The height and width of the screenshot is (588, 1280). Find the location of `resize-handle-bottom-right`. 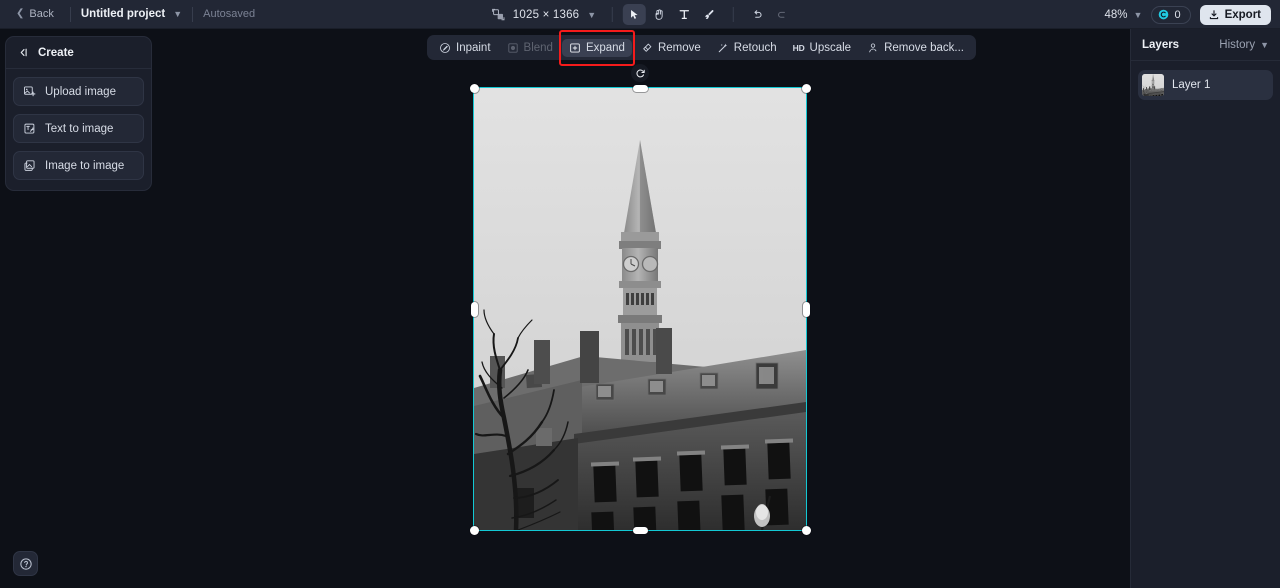

resize-handle-bottom-right is located at coordinates (806, 530).